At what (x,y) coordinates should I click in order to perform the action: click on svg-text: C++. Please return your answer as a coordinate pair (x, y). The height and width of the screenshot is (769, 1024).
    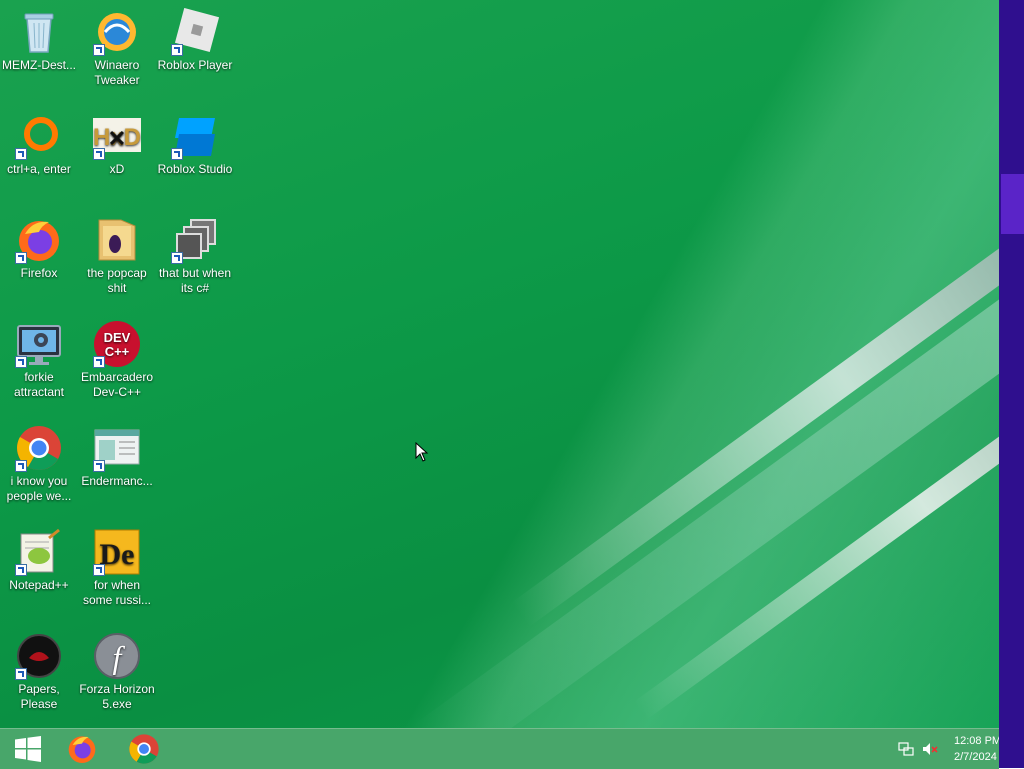
    Looking at the image, I should click on (117, 351).